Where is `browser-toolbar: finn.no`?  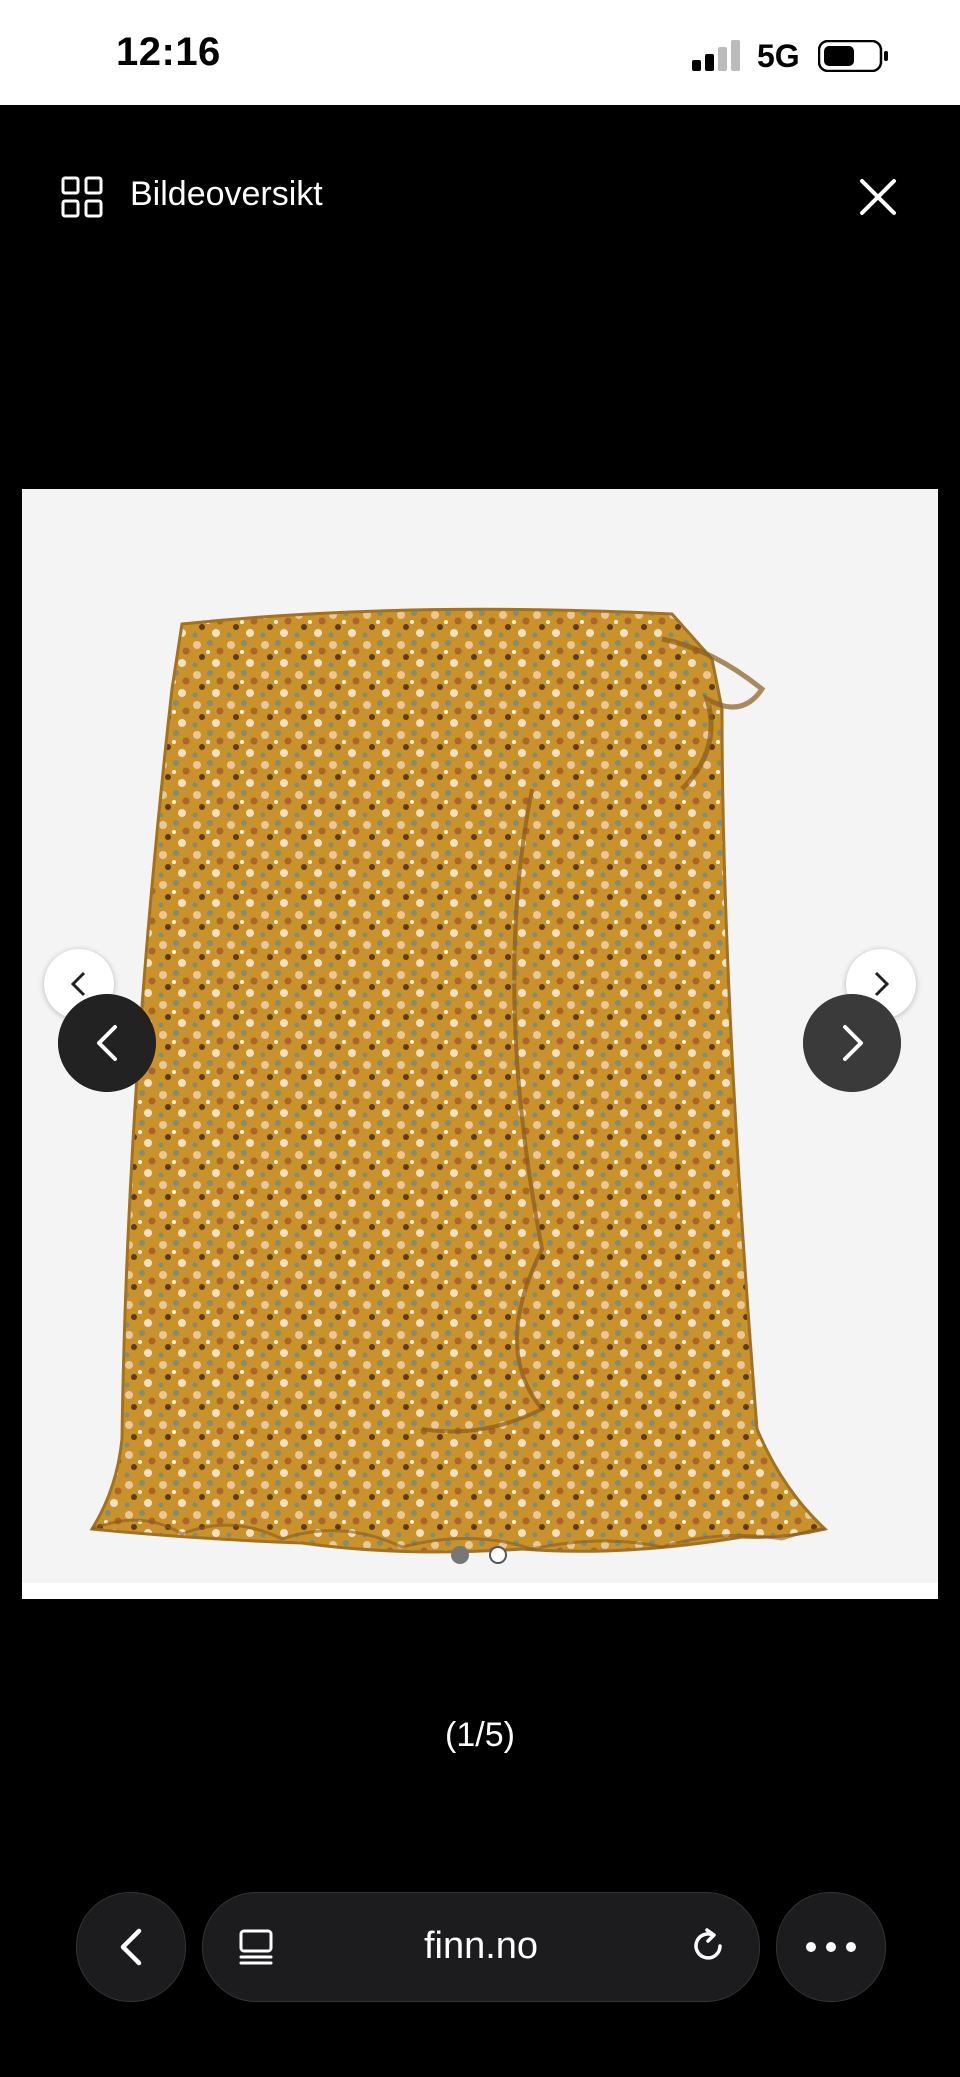
browser-toolbar: finn.no is located at coordinates (480, 1950).